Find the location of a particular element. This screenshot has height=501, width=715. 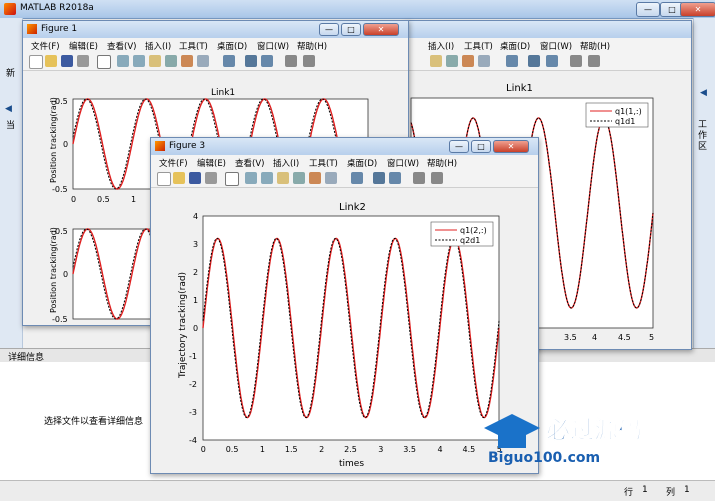

workspace-tab-label: 工作区 is located at coordinates (704, 136).